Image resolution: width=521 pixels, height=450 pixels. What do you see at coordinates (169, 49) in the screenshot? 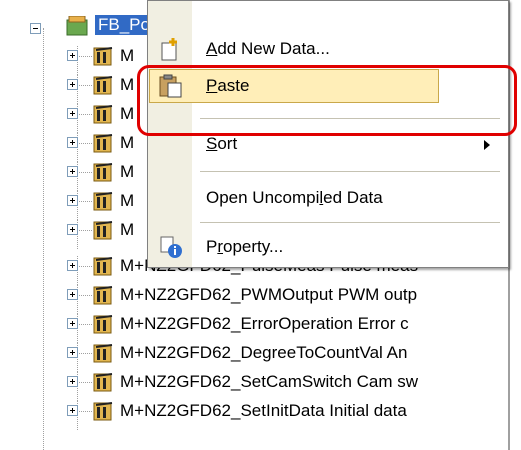
I see `add-data-icon` at bounding box center [169, 49].